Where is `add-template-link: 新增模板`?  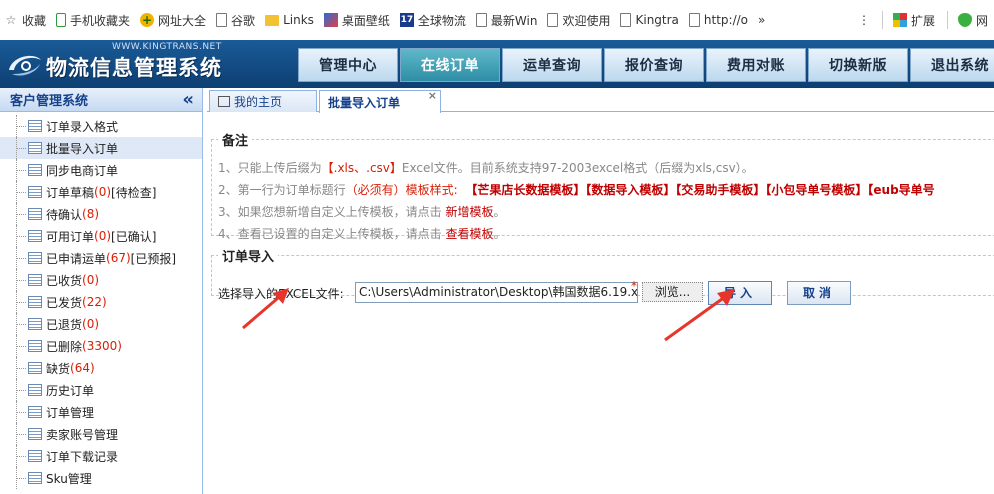 add-template-link: 新增模板 is located at coordinates (469, 212).